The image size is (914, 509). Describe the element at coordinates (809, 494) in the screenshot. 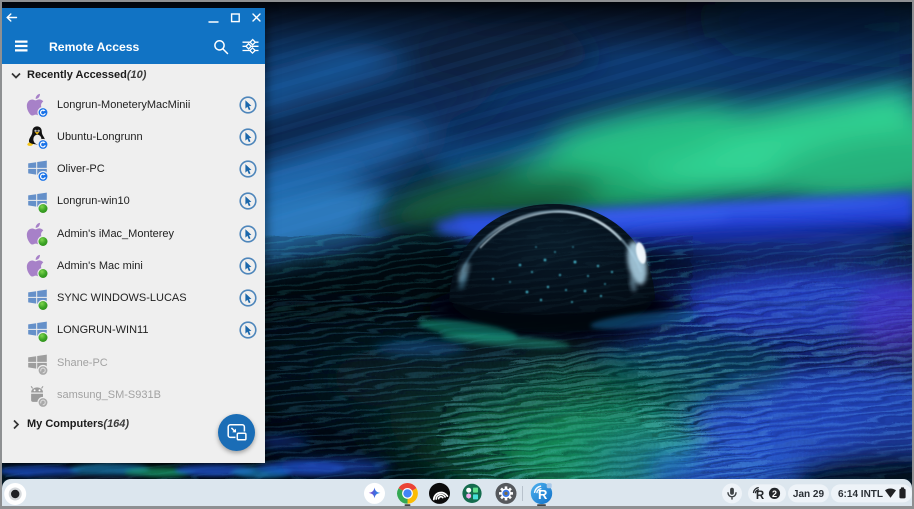

I see `svg-text: Jan 29` at that location.